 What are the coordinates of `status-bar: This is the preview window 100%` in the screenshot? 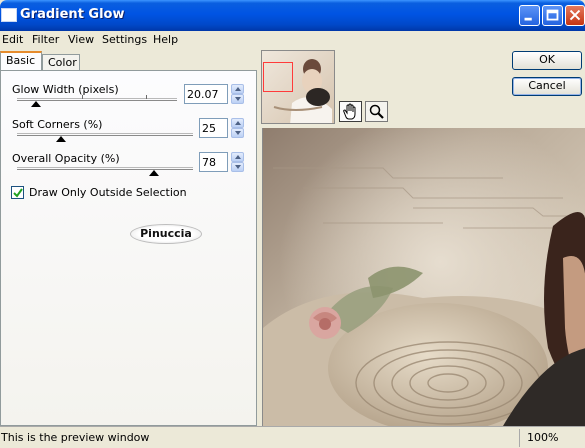 It's located at (292, 437).